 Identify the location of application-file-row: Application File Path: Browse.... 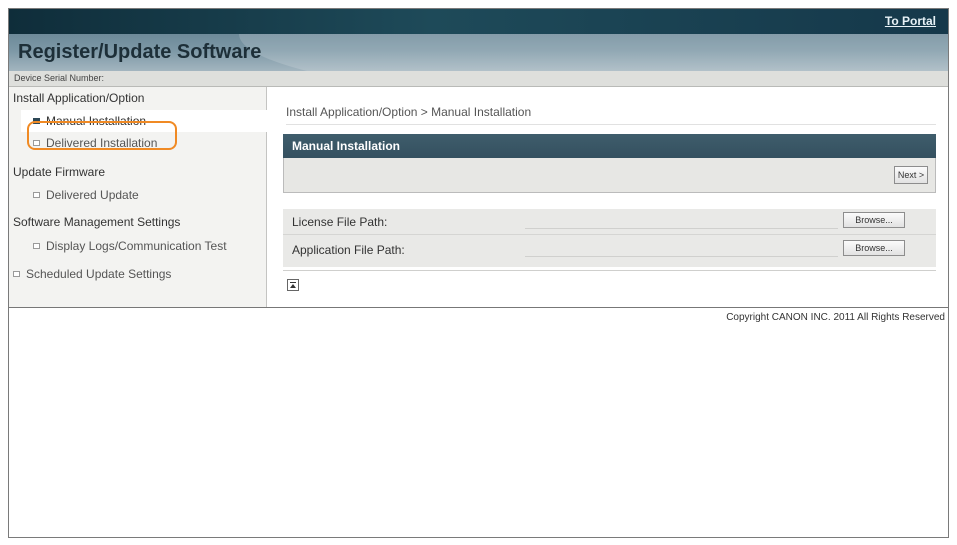
(609, 249).